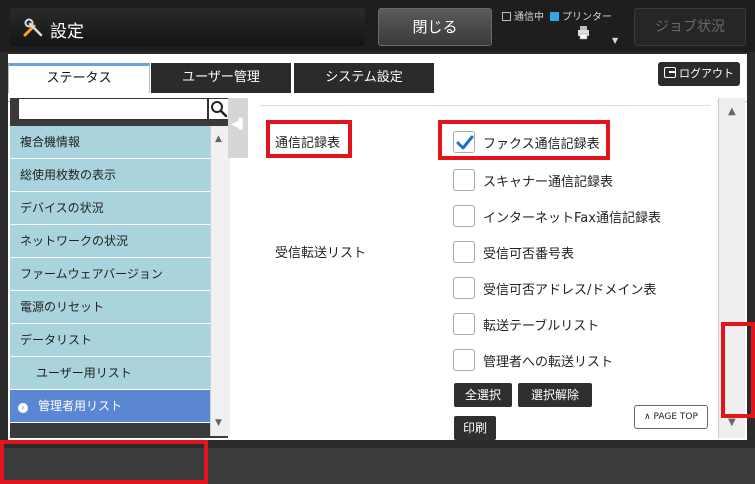 Image resolution: width=755 pixels, height=484 pixels. What do you see at coordinates (615, 40) in the screenshot?
I see `dropdown-arrow-icon: ▼` at bounding box center [615, 40].